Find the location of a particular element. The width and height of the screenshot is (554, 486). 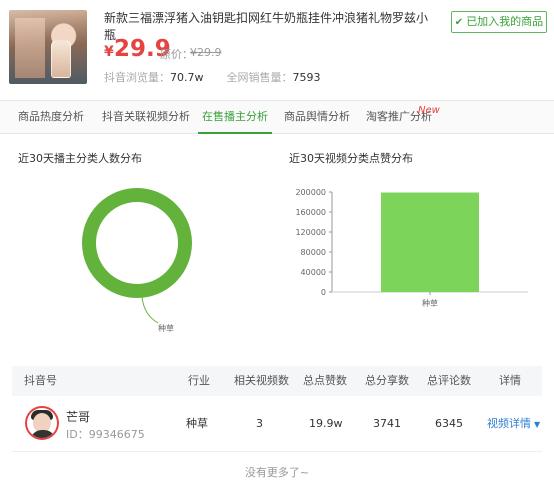

donut-chart is located at coordinates (137, 243).